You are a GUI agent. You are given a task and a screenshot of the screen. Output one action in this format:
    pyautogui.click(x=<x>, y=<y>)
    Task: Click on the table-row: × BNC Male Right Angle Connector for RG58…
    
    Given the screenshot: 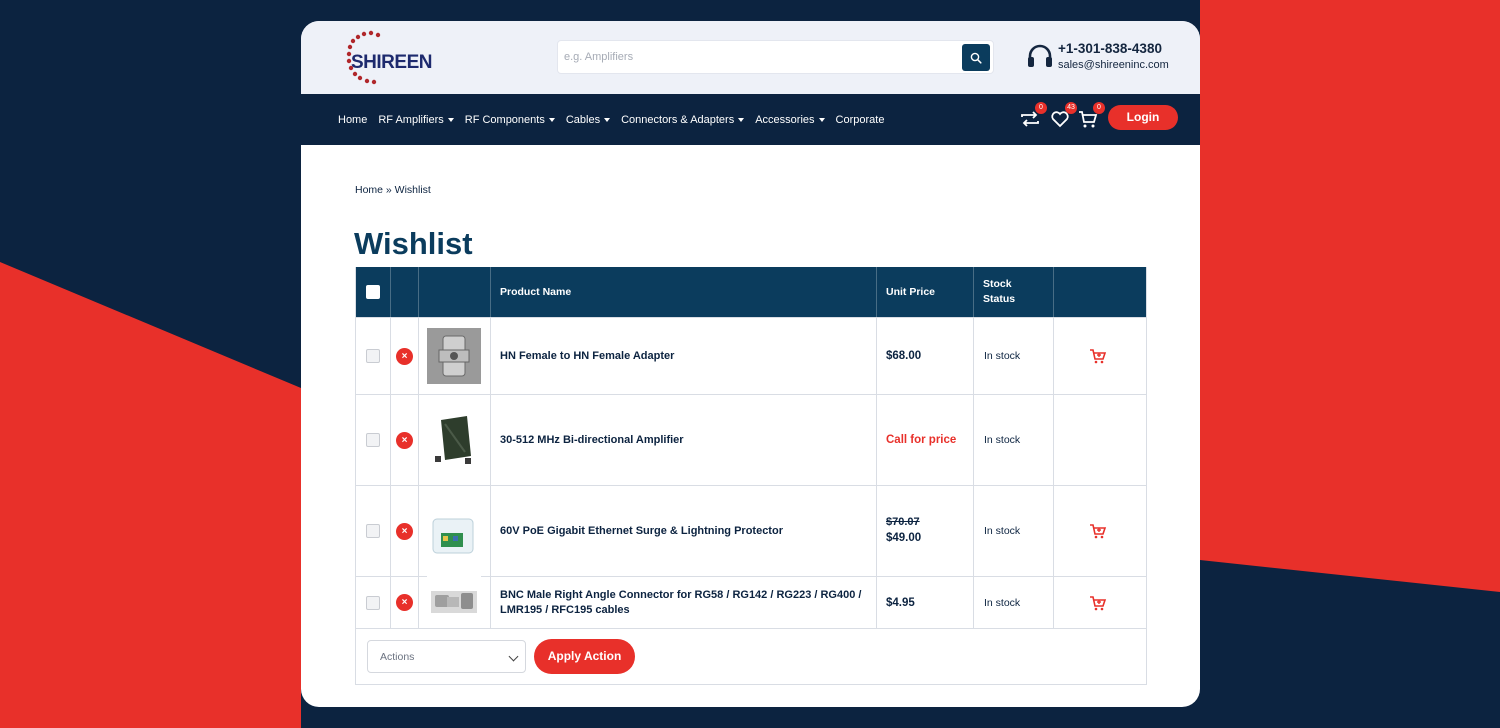 What is the action you would take?
    pyautogui.click(x=751, y=602)
    